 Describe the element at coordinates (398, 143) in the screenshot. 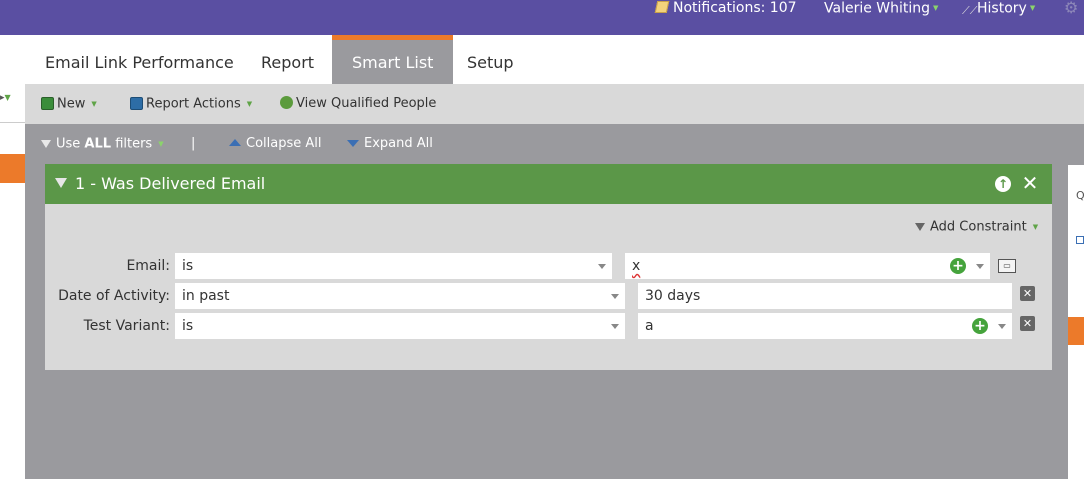

I see `expand-all-label: Expand All` at that location.